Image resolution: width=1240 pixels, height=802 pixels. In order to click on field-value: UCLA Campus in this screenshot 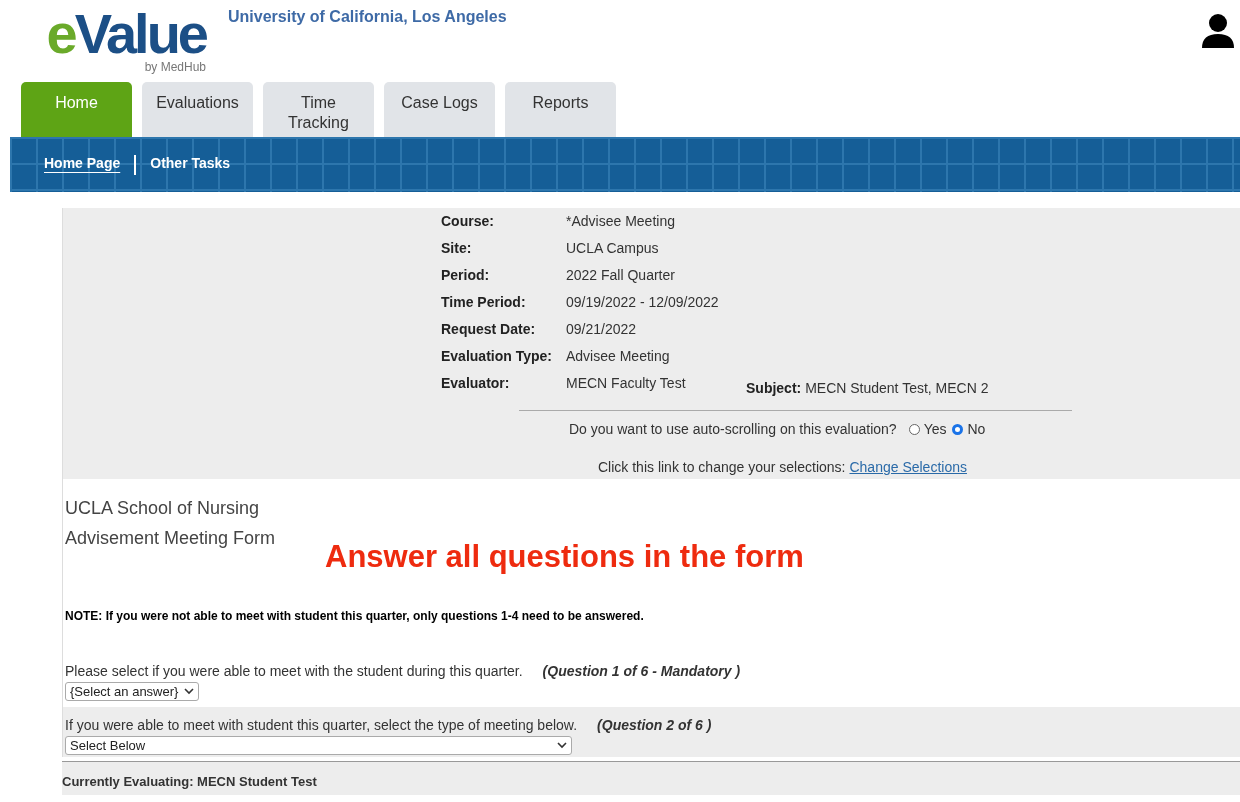, I will do `click(613, 249)`.